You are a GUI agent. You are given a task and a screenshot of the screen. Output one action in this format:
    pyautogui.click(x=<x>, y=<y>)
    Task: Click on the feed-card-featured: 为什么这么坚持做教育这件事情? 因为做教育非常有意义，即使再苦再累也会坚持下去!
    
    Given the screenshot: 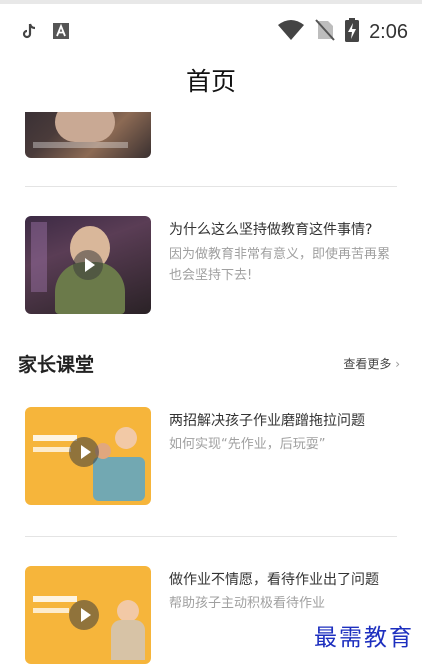 What is the action you would take?
    pyautogui.click(x=211, y=266)
    